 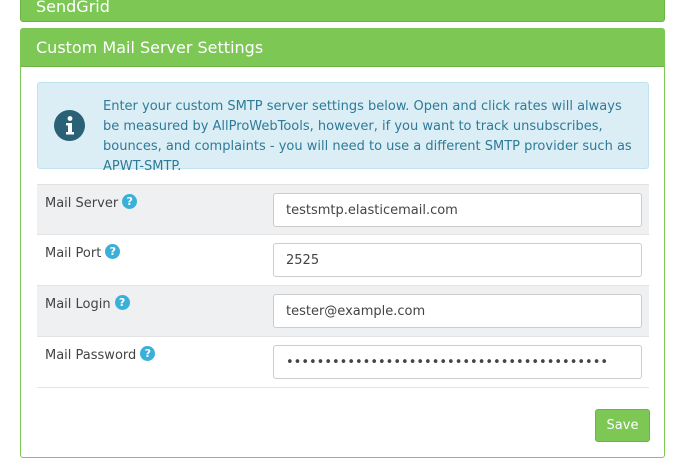 I want to click on info-icon, so click(x=69, y=125).